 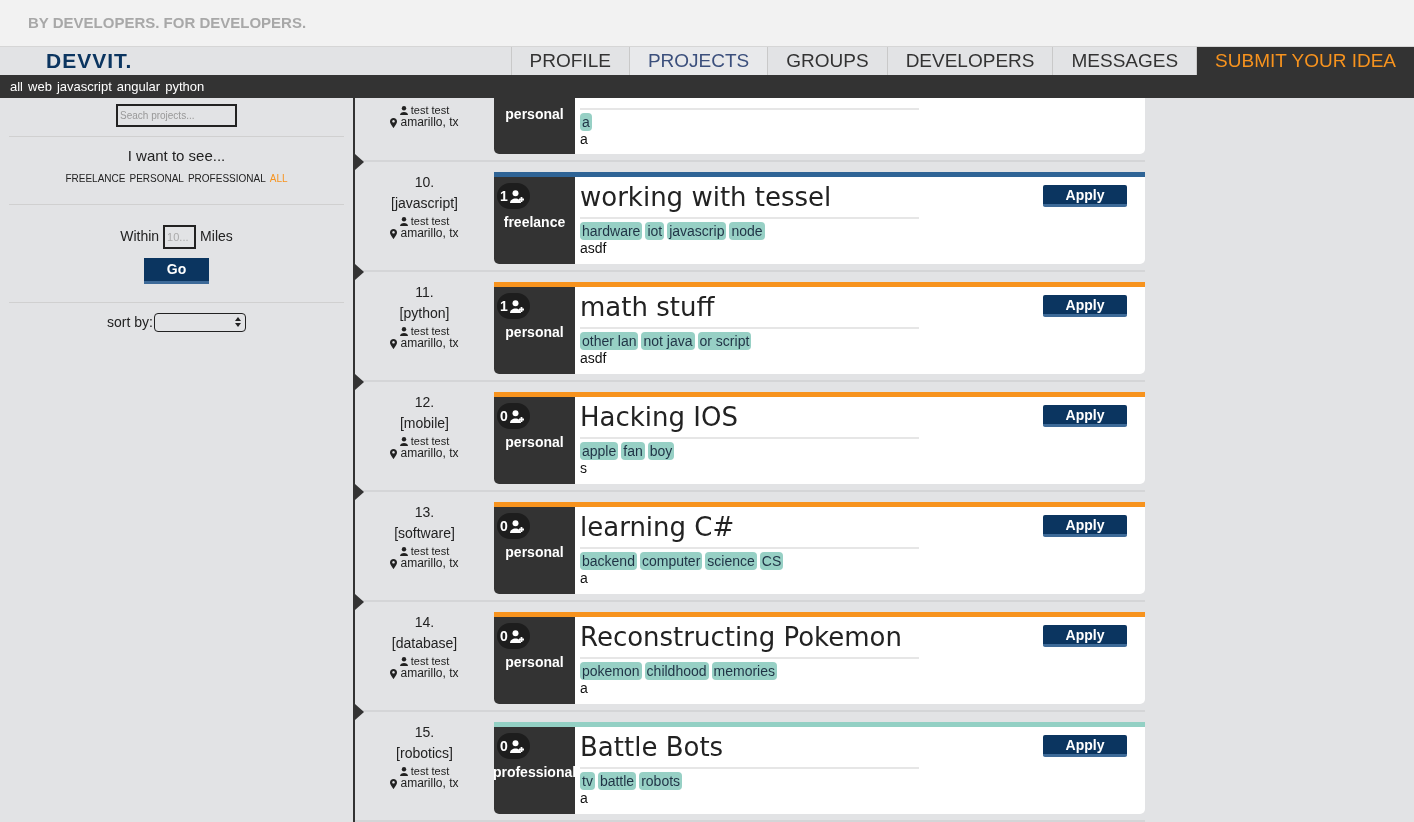 What do you see at coordinates (771, 561) in the screenshot?
I see `project-tag: CS` at bounding box center [771, 561].